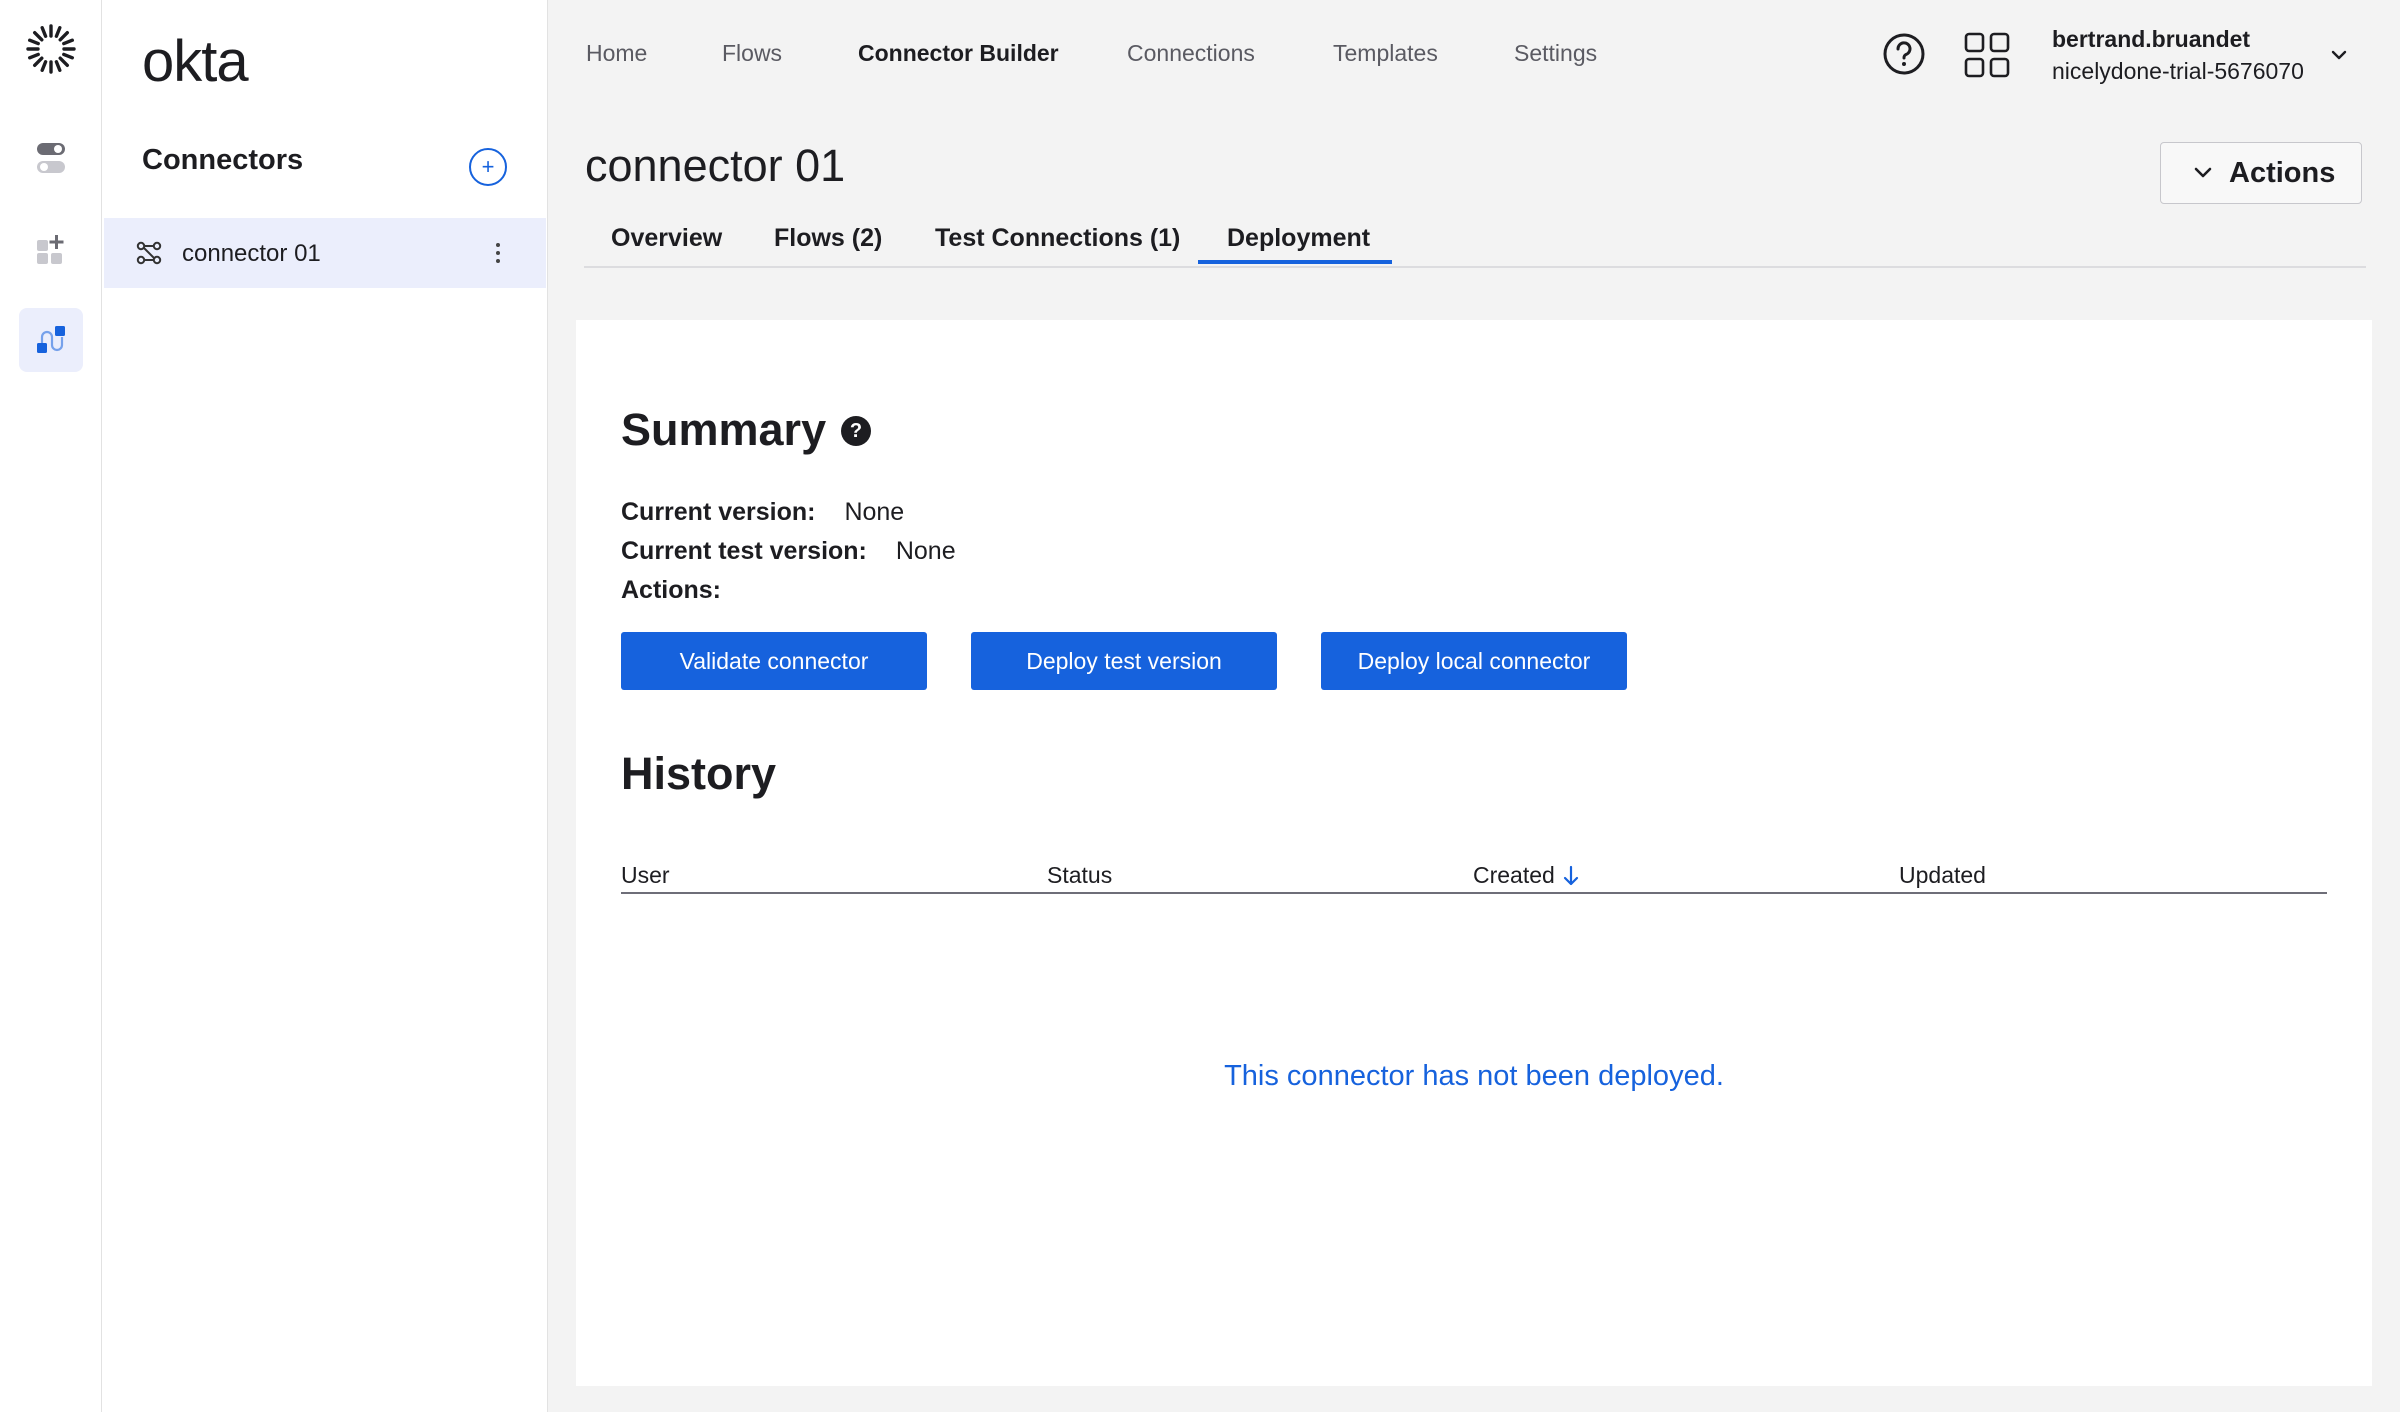 The height and width of the screenshot is (1412, 2400). I want to click on actions-row: Actions:, so click(671, 590).